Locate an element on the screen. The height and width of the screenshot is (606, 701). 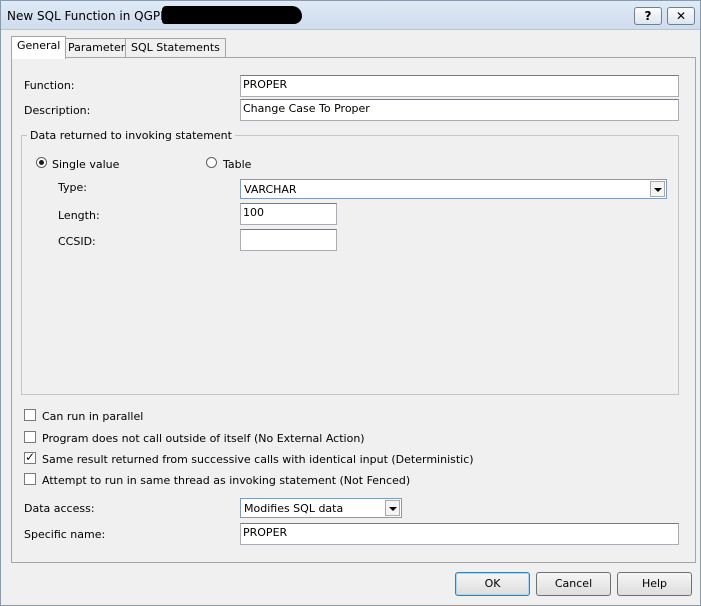
single-value-radio is located at coordinates (41, 162).